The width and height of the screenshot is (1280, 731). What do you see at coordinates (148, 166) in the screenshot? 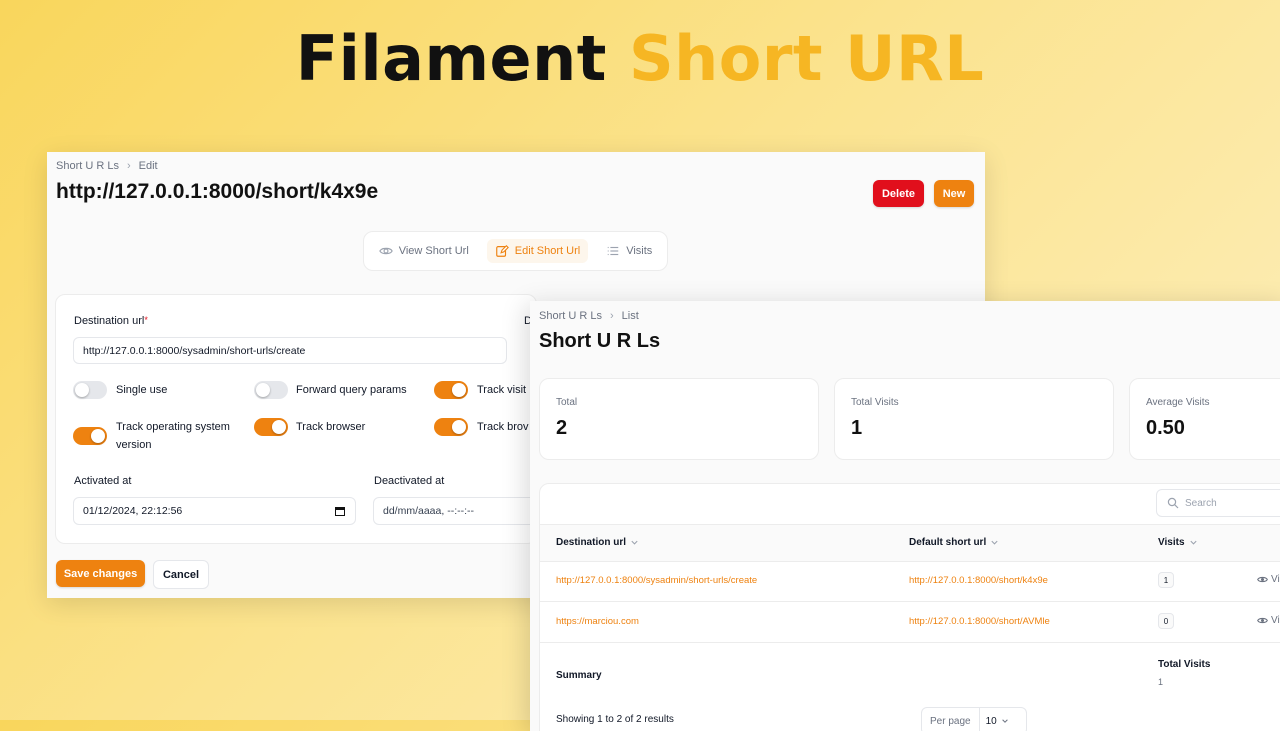
I see `breadcrumb-edit: Edit` at bounding box center [148, 166].